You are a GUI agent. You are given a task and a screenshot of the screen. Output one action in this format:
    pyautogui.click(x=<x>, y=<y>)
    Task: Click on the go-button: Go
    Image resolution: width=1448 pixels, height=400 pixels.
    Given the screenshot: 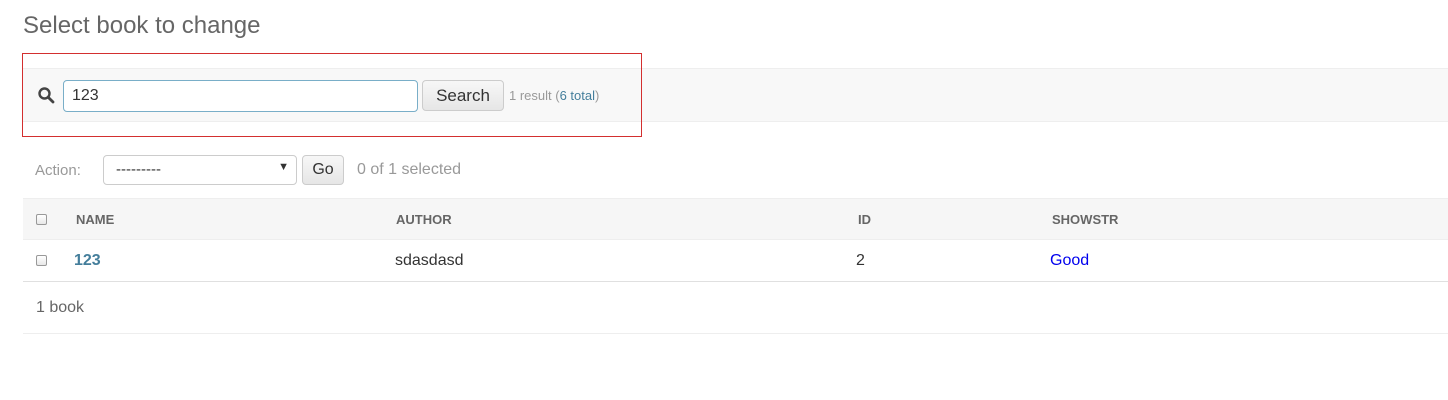 What is the action you would take?
    pyautogui.click(x=323, y=170)
    